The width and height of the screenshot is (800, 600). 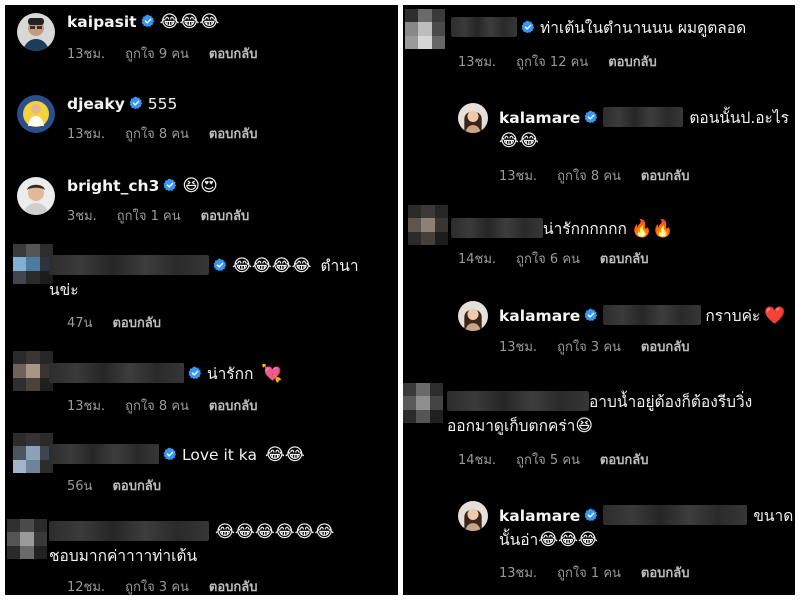 I want to click on comment-time: 56น, so click(x=80, y=486).